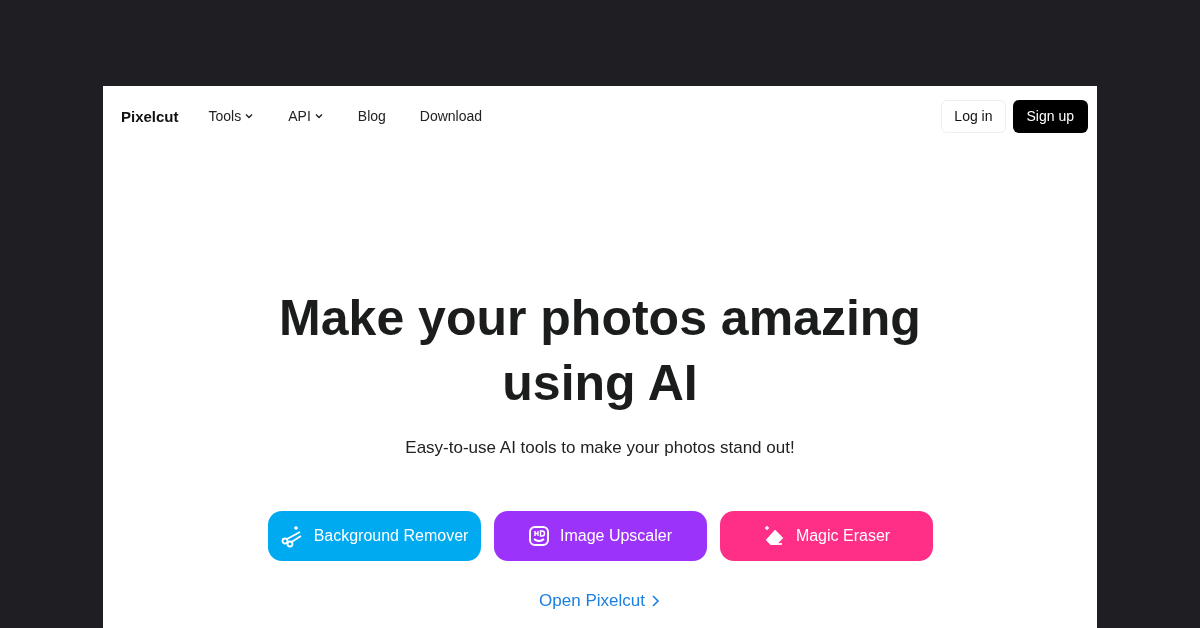 Image resolution: width=1200 pixels, height=628 pixels. I want to click on logo: Pixelcut, so click(150, 116).